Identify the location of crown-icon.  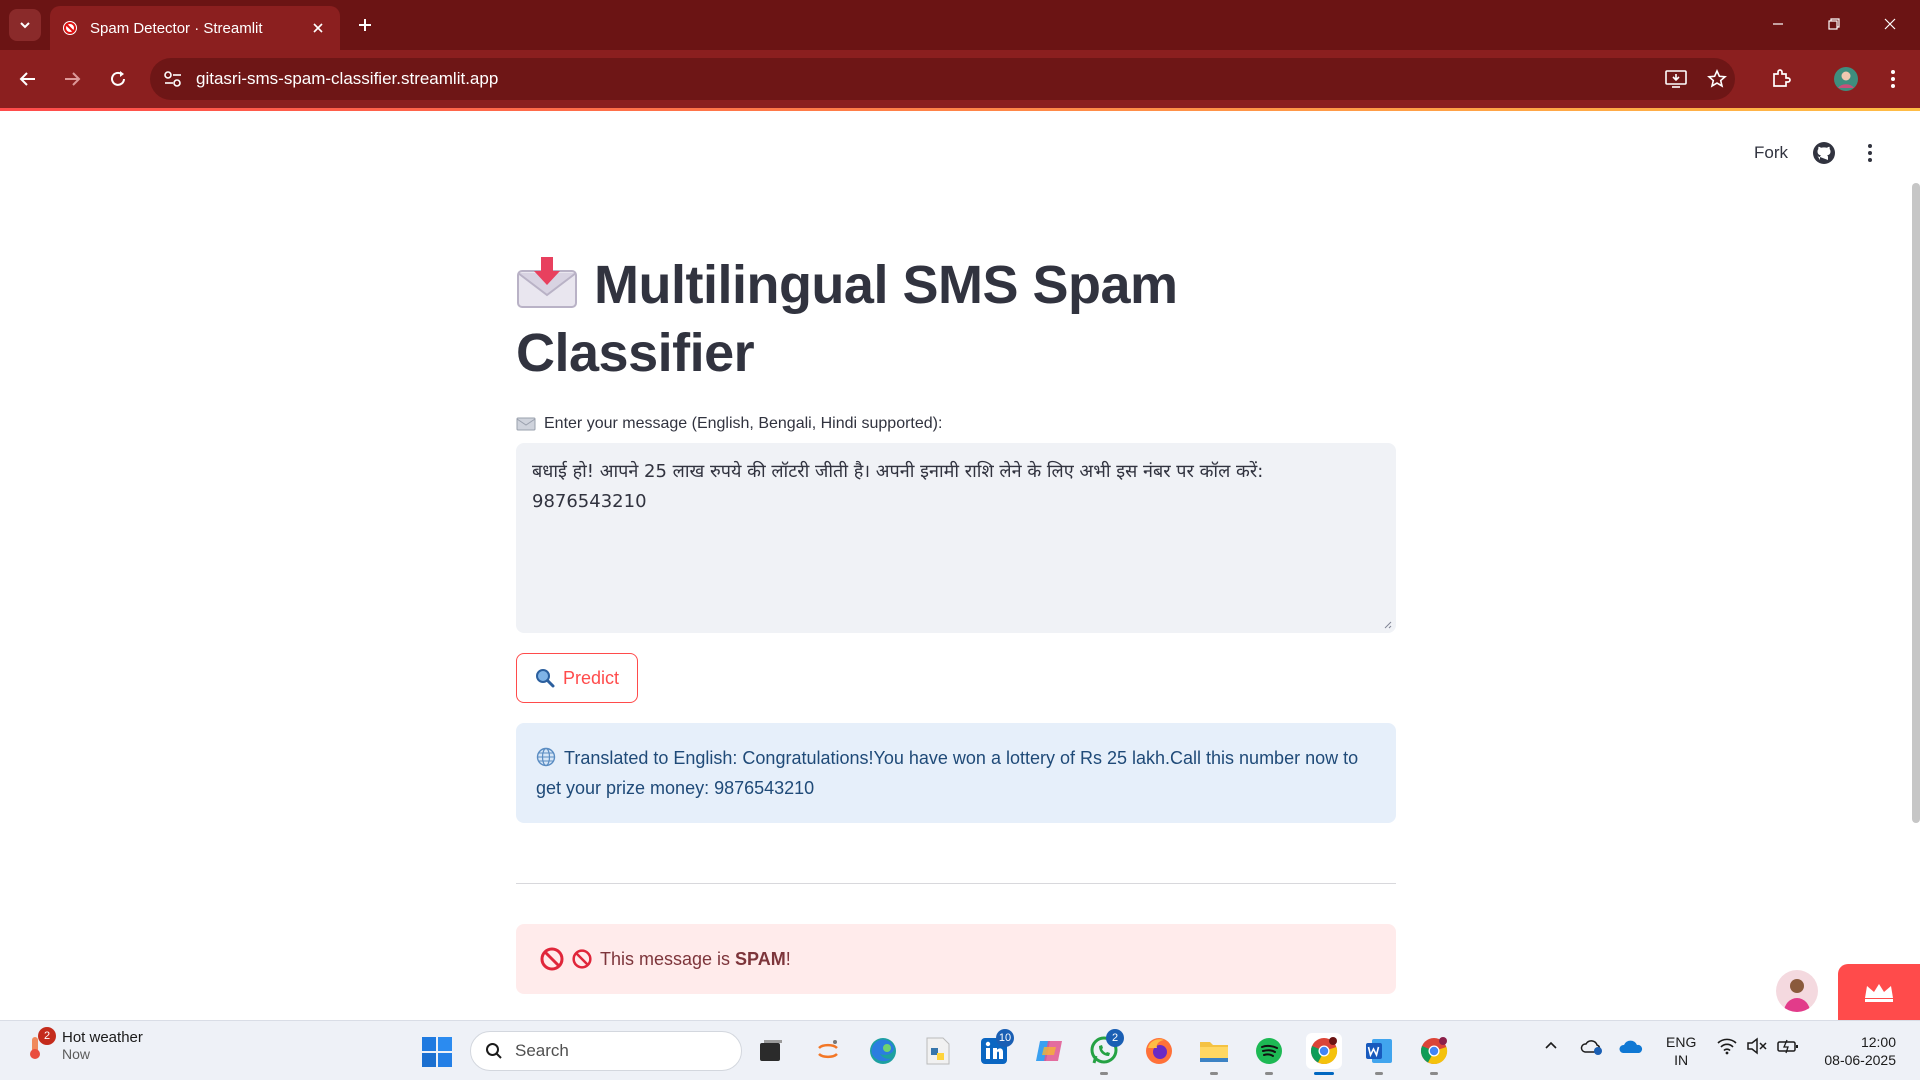
(1879, 993).